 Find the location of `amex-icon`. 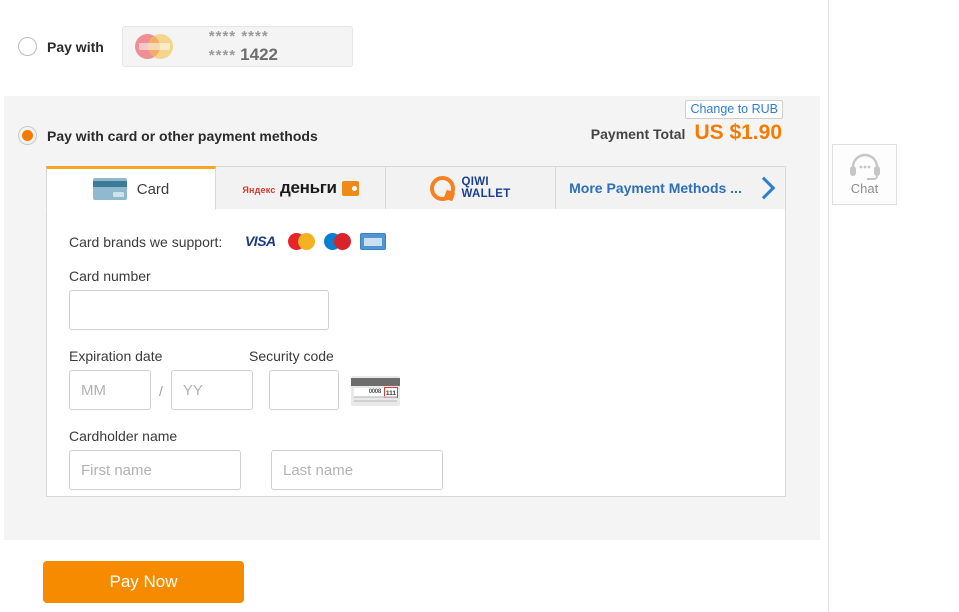

amex-icon is located at coordinates (373, 241).